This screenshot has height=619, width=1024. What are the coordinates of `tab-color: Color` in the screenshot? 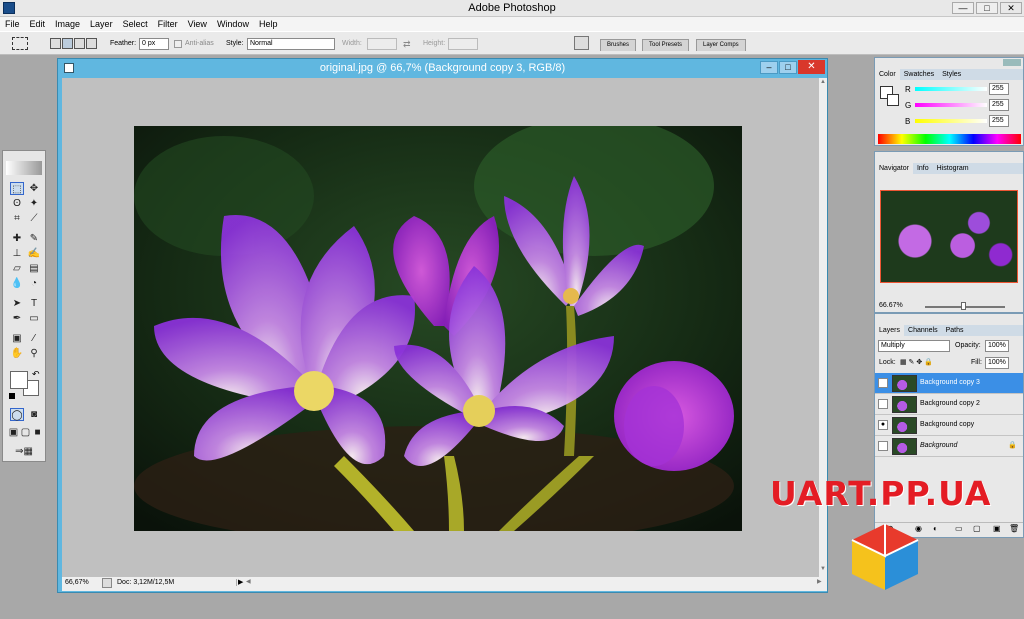 It's located at (887, 74).